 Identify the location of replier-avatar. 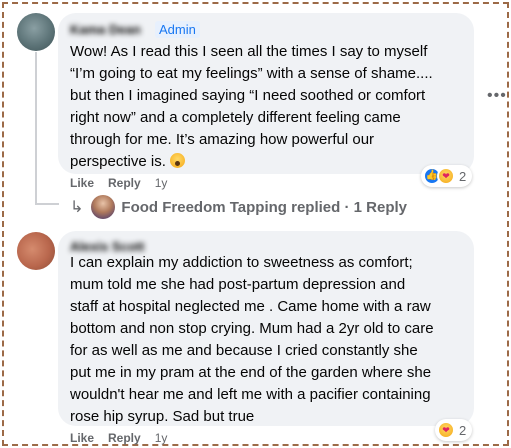
(103, 207).